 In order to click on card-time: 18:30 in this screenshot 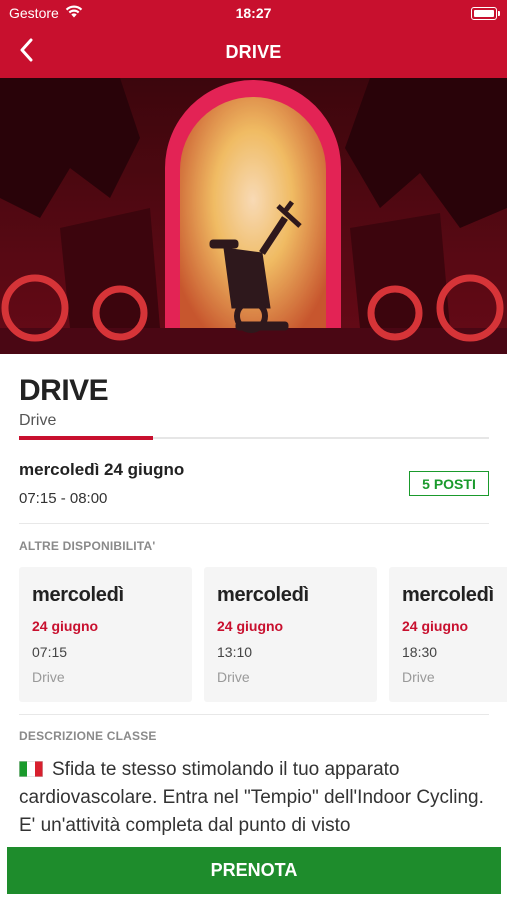, I will do `click(420, 652)`.